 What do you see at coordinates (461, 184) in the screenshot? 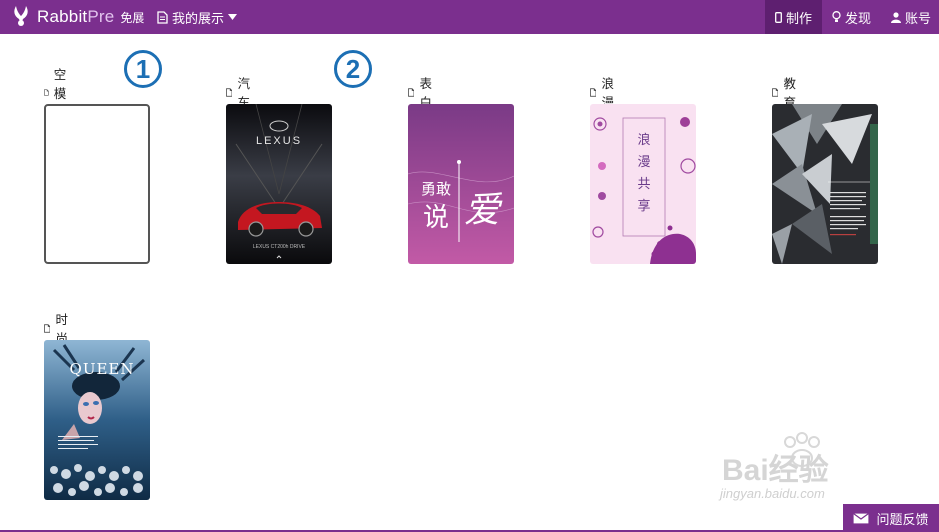
I see `template-thumbnail-confession: 勇敢 说 爱` at bounding box center [461, 184].